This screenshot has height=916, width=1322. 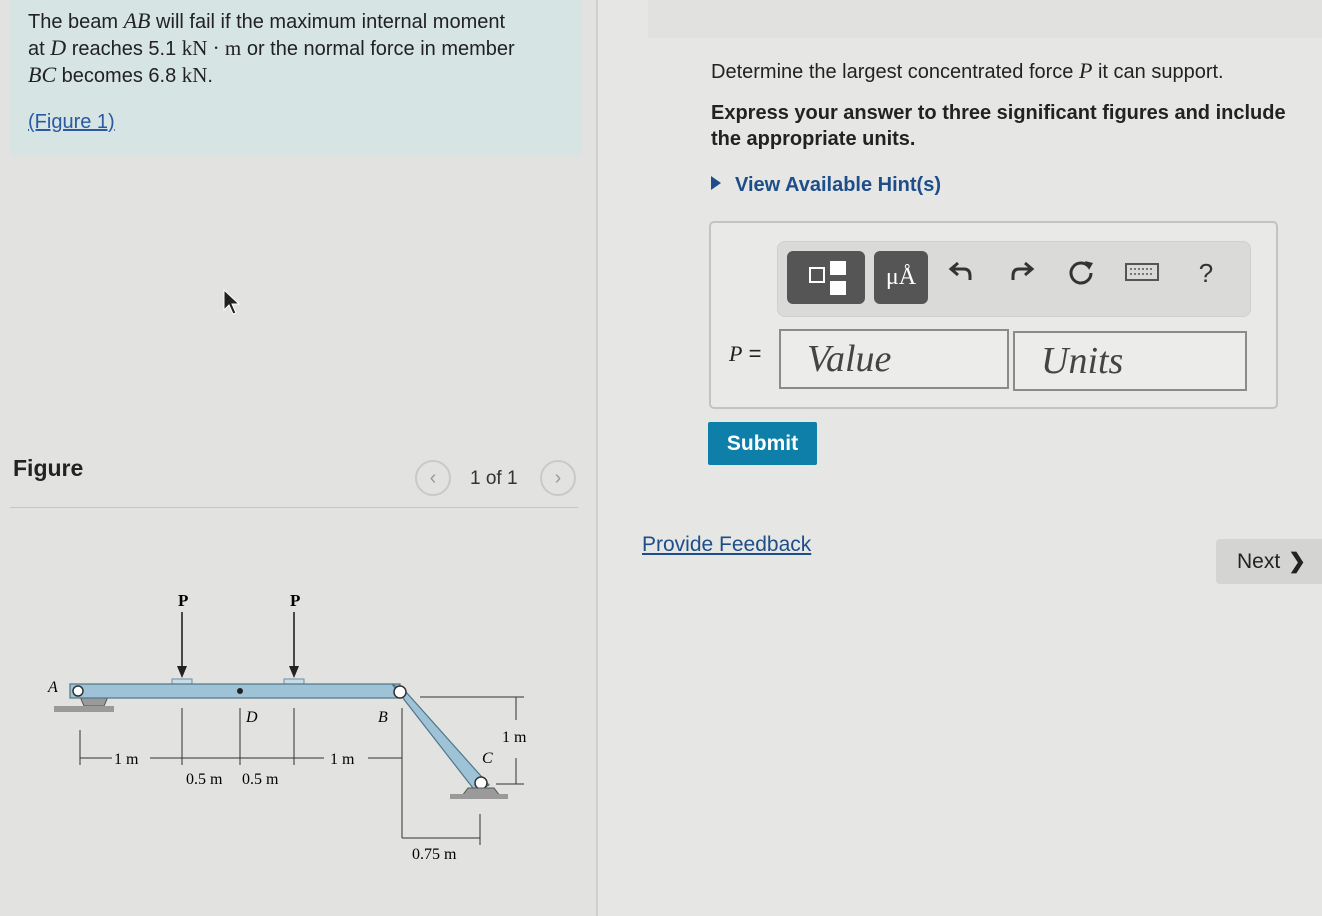 I want to click on answer-label: P =, so click(x=745, y=354).